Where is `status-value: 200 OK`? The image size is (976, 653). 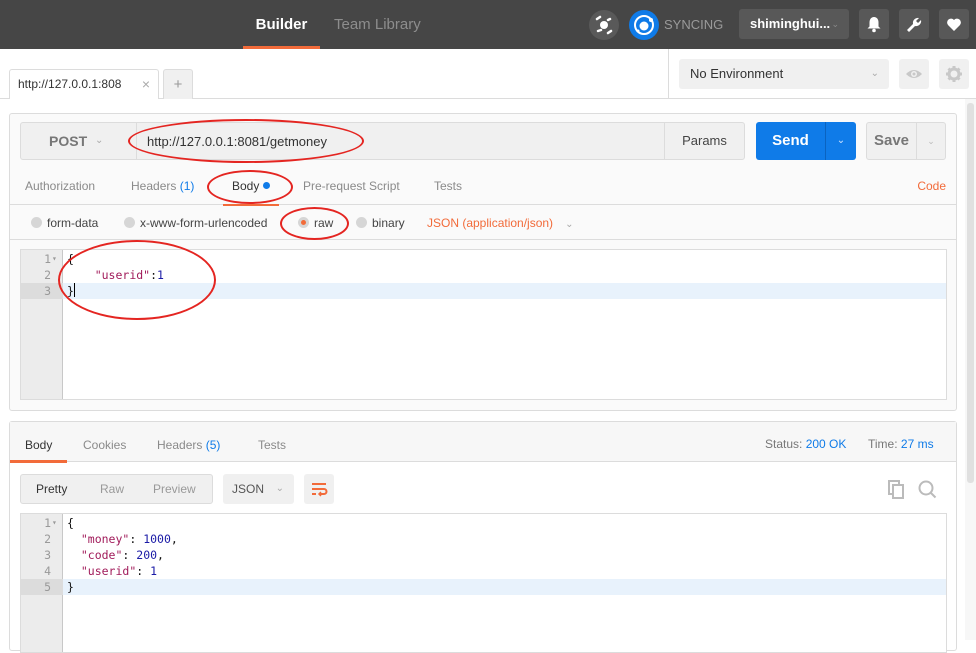
status-value: 200 OK is located at coordinates (826, 444).